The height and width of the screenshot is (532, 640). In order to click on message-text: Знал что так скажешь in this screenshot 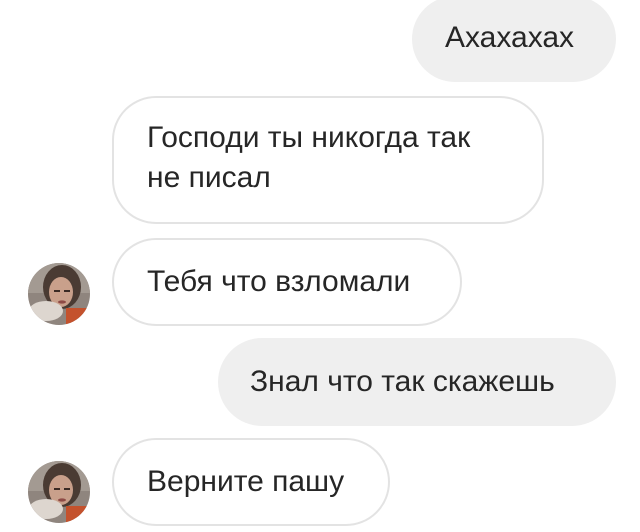, I will do `click(402, 381)`.